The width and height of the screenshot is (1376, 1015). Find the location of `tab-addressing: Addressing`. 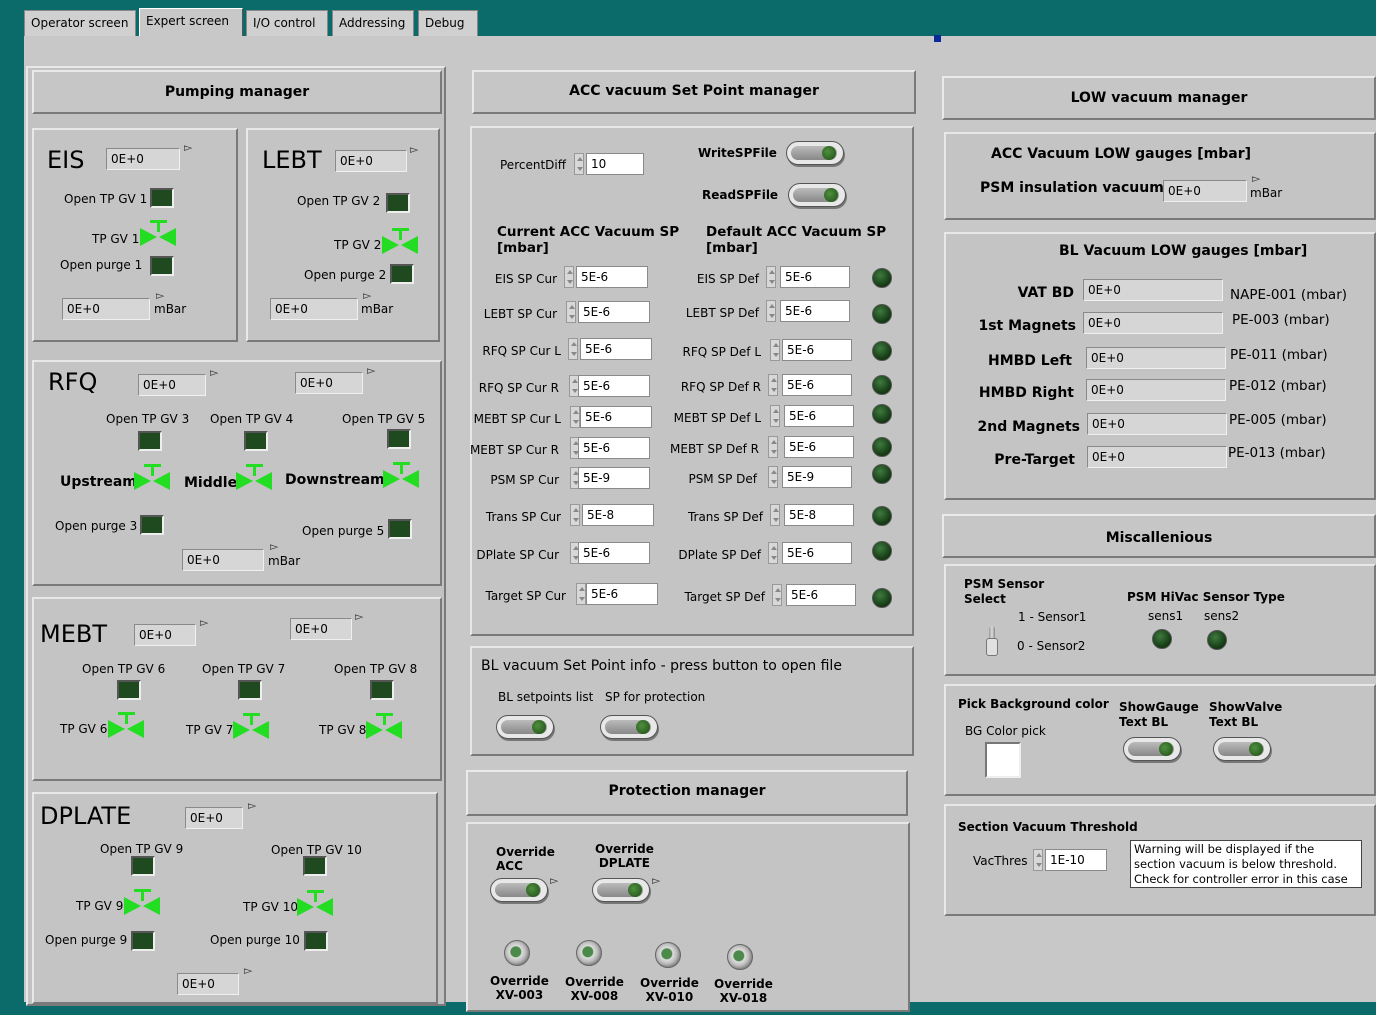

tab-addressing: Addressing is located at coordinates (373, 23).